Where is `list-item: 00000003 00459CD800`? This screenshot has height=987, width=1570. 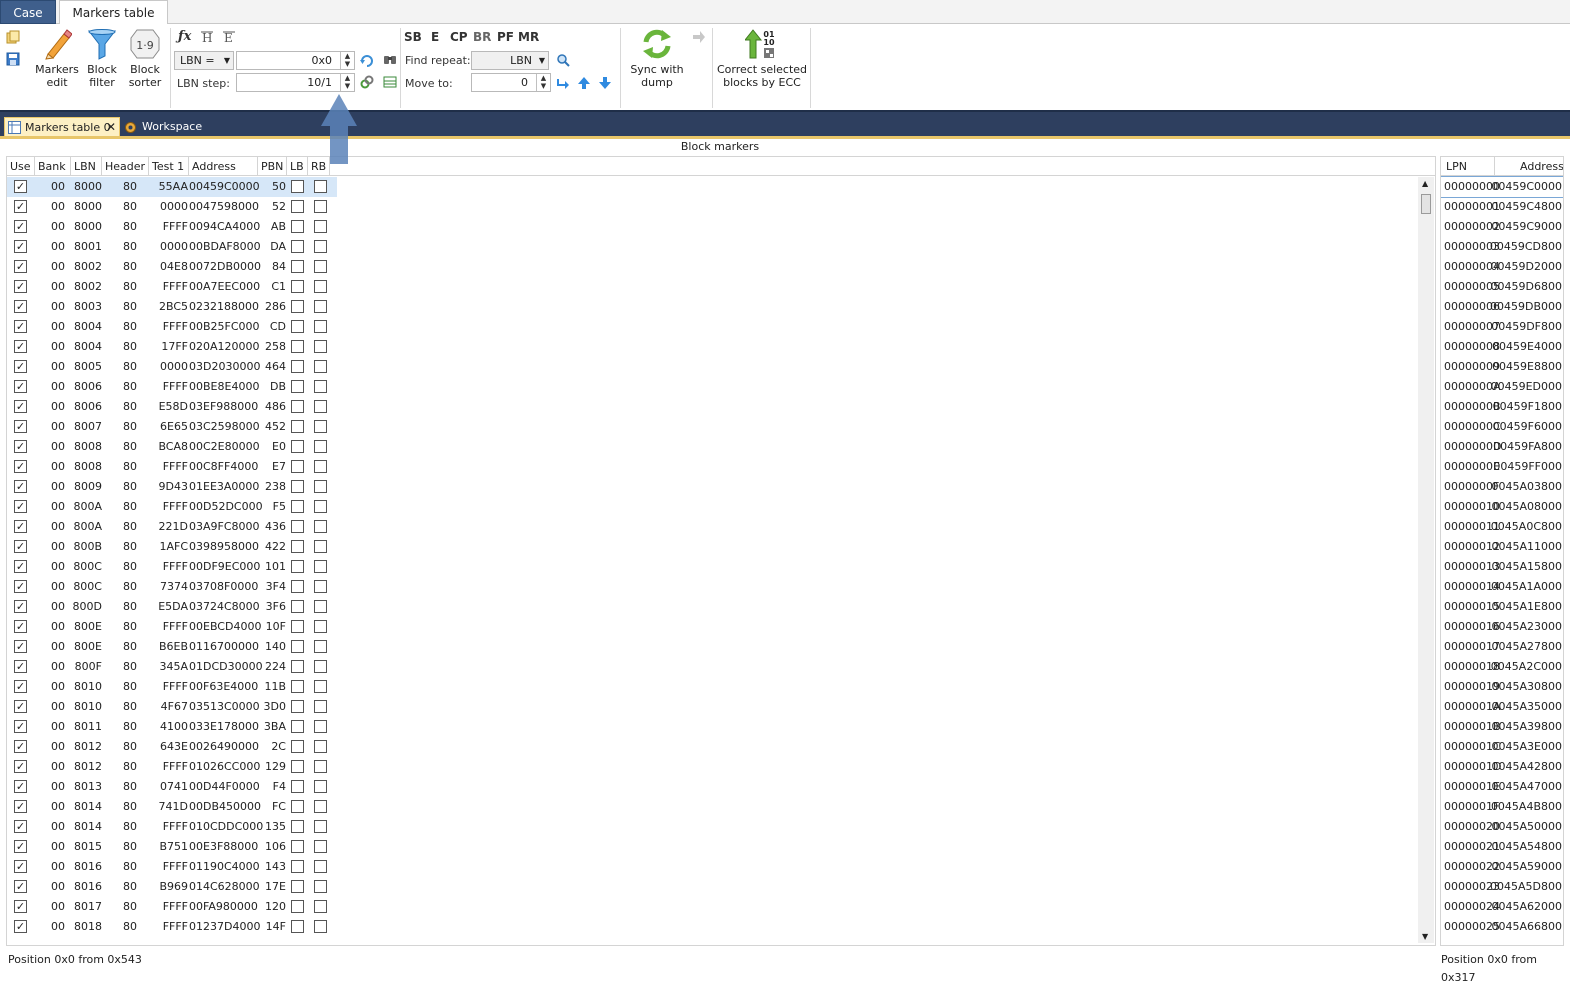 list-item: 00000003 00459CD800 is located at coordinates (1502, 247).